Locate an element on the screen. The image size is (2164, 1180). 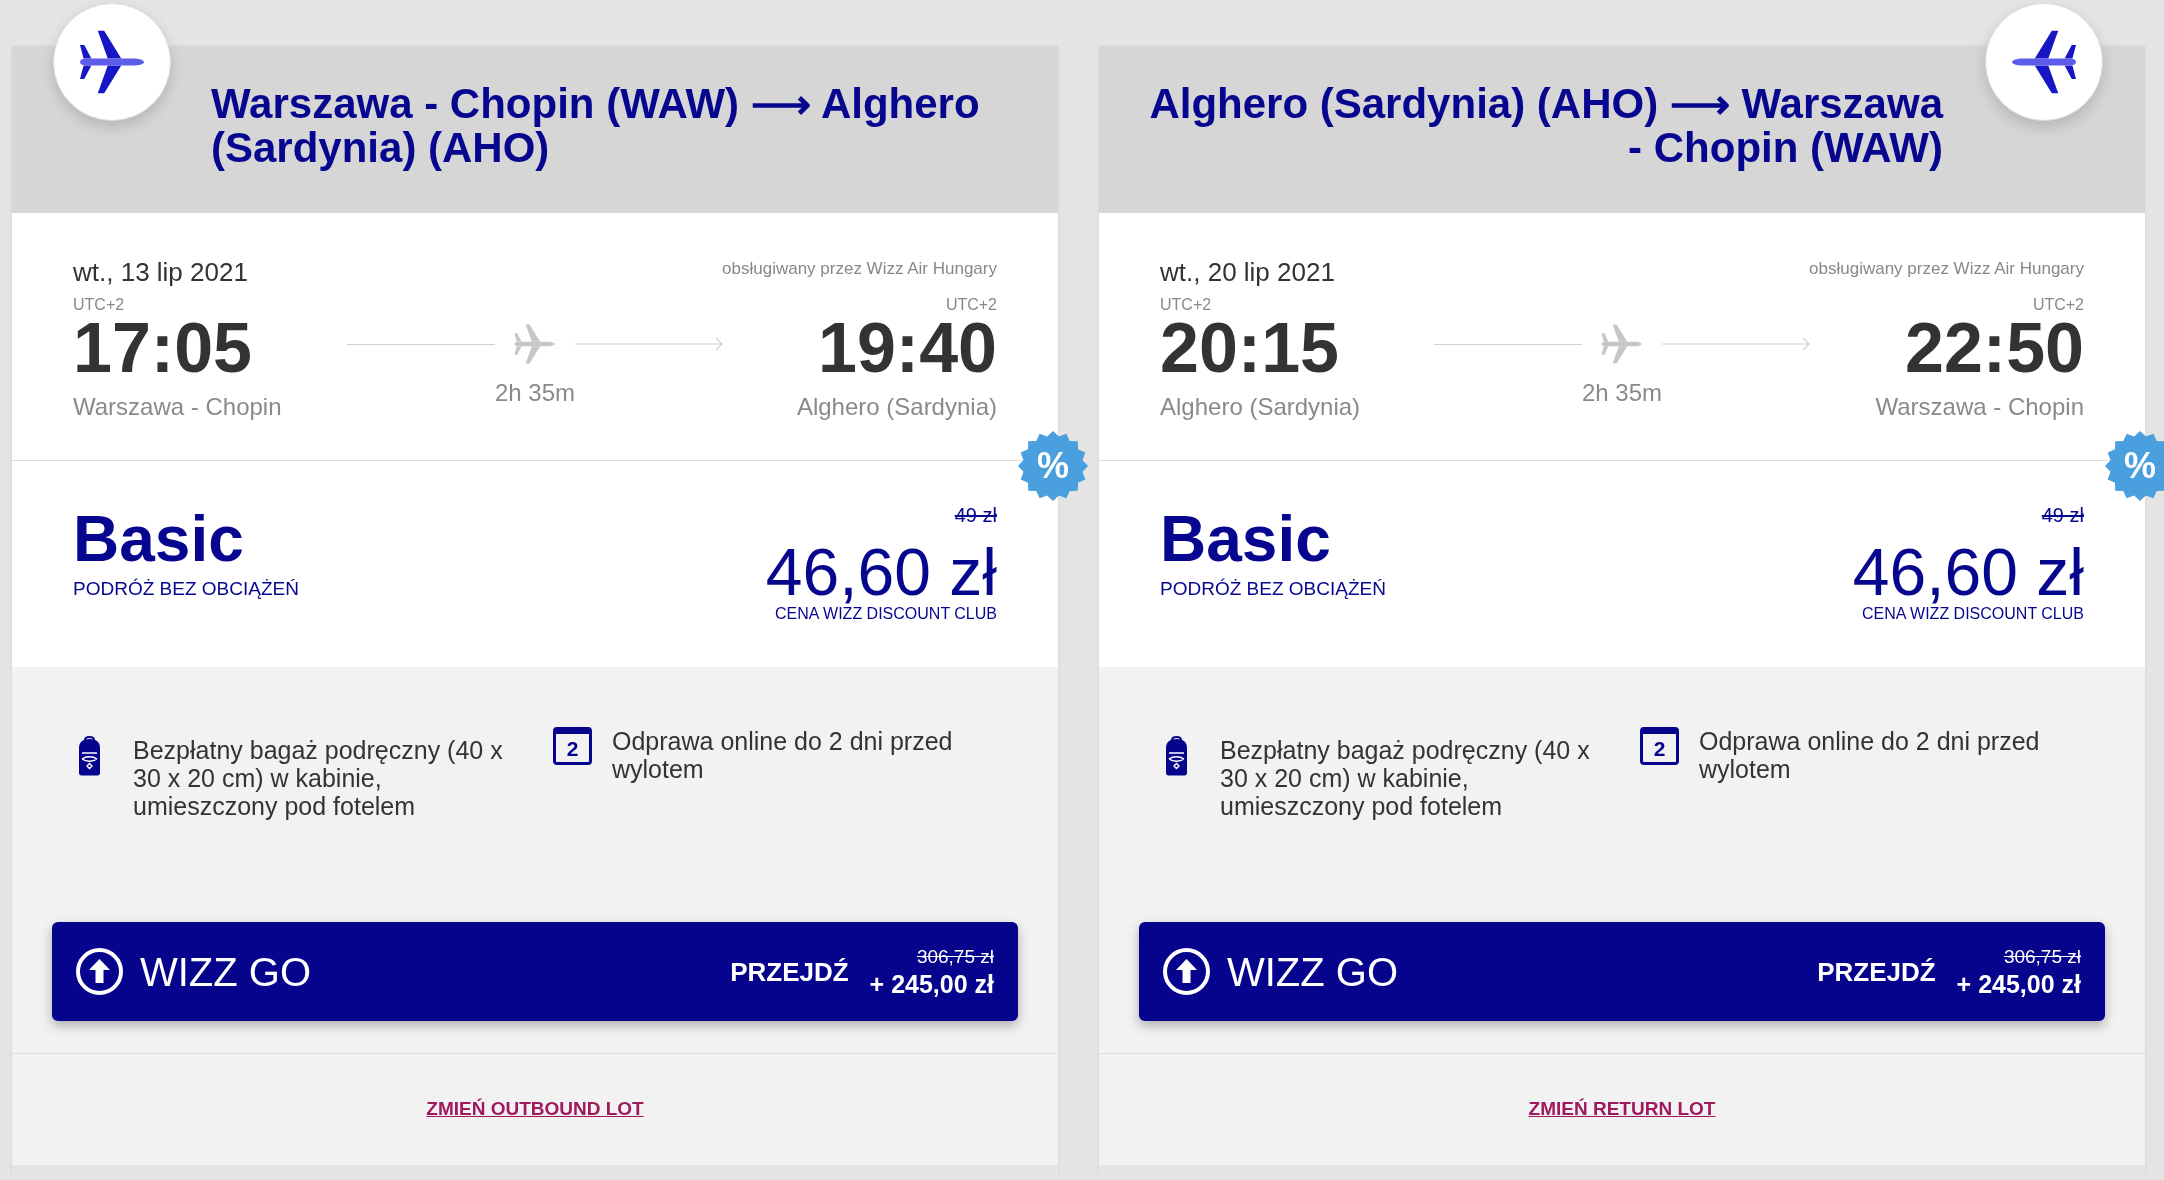
arrival-time: 22:50 is located at coordinates (1994, 348).